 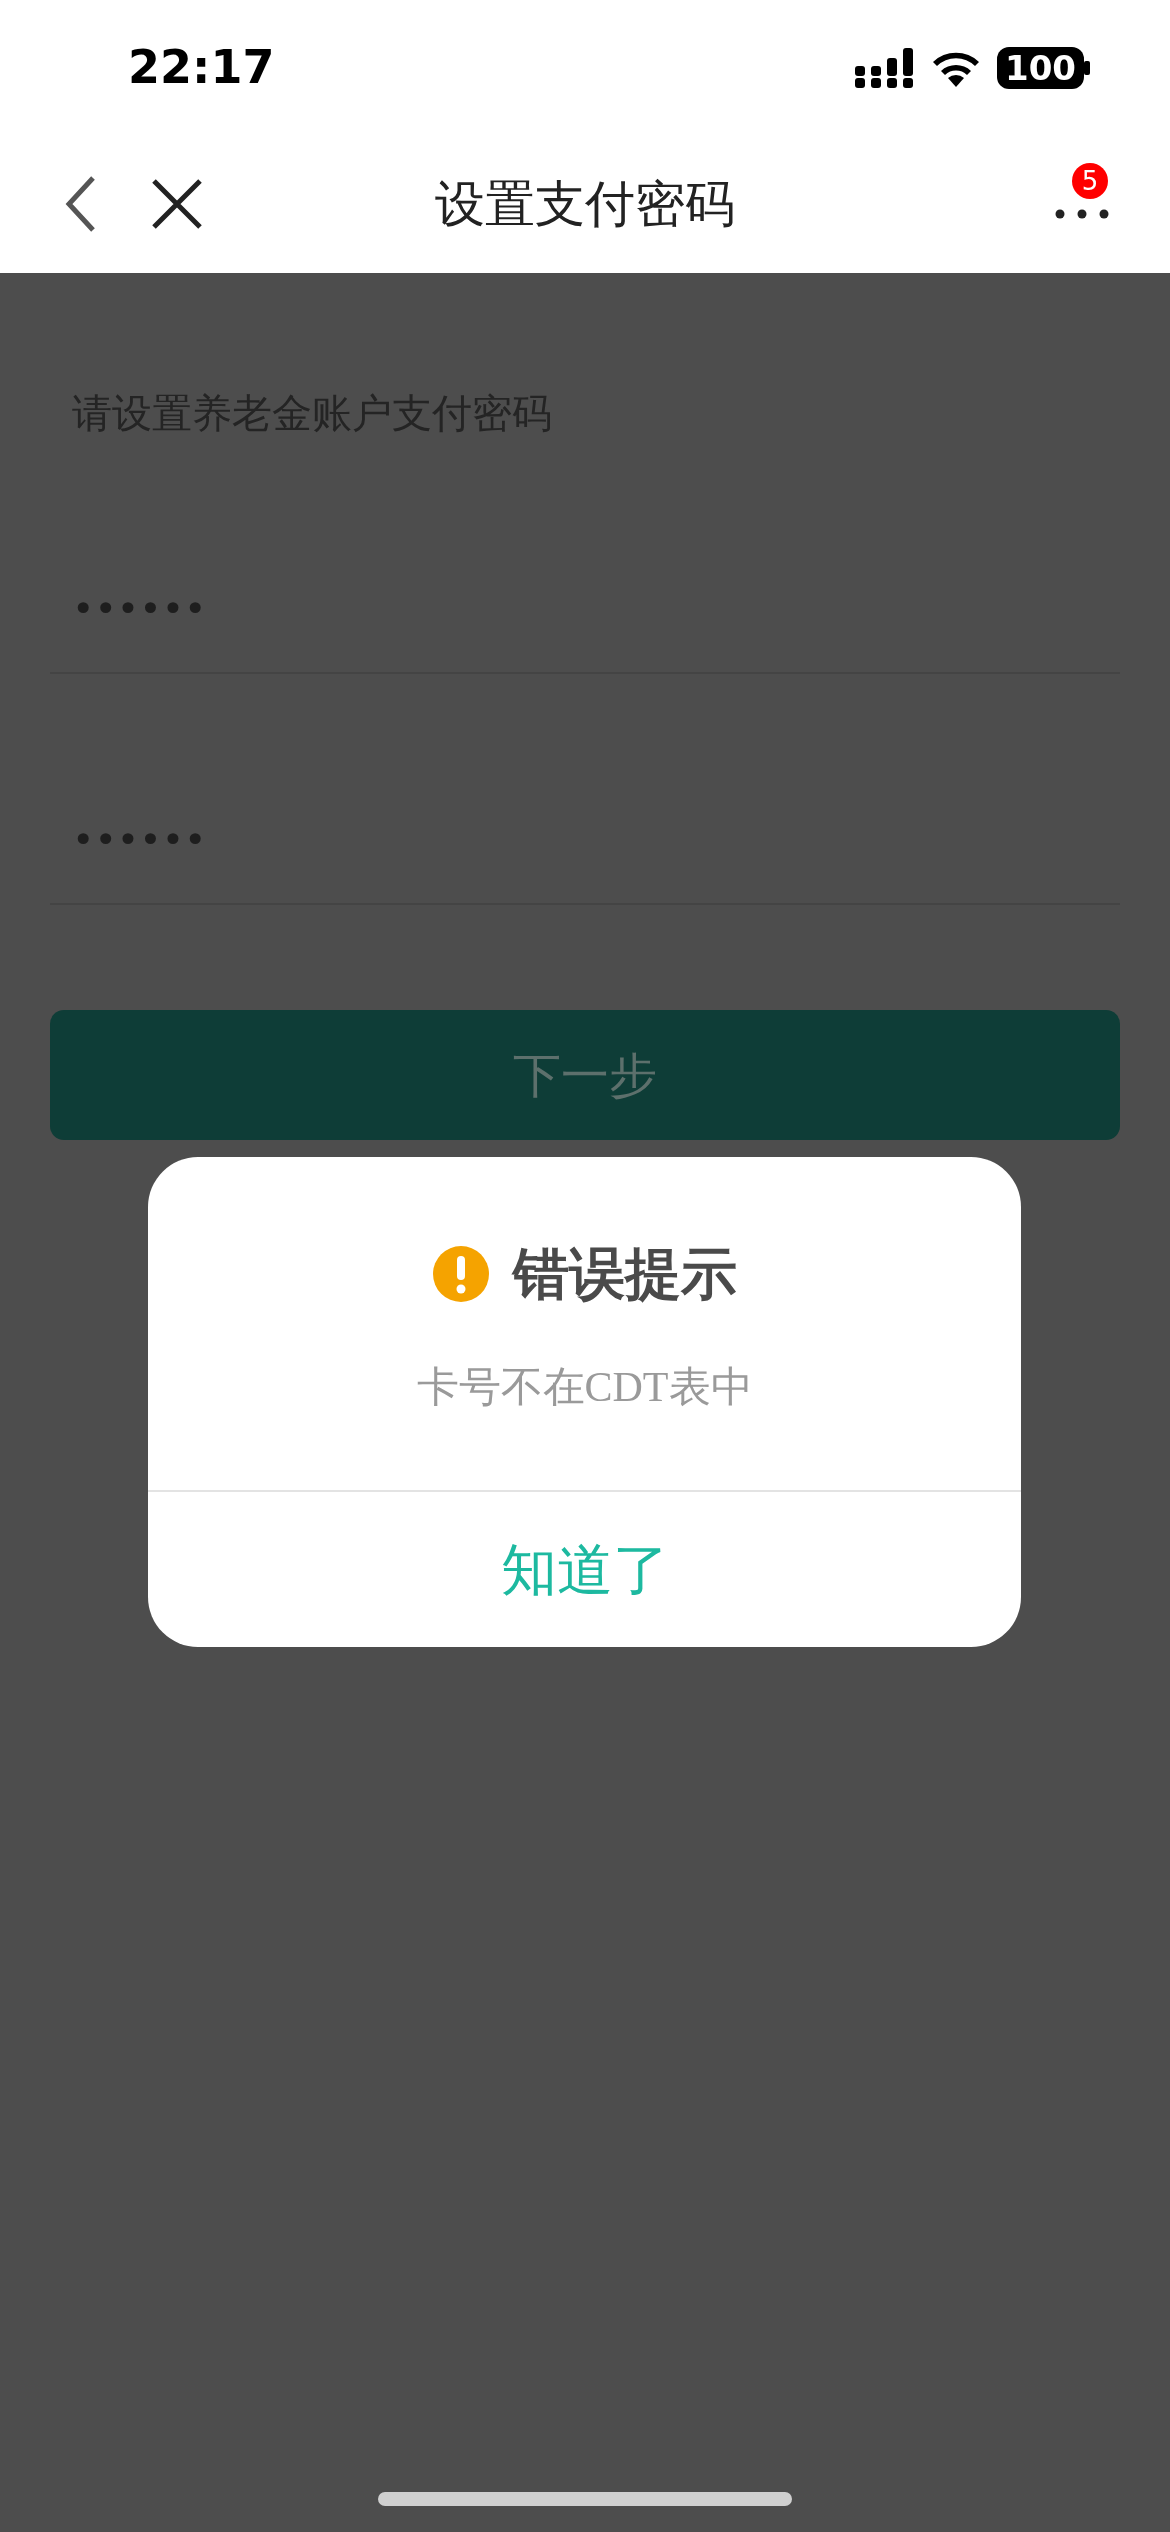 What do you see at coordinates (201, 67) in the screenshot?
I see `status-time: 22:17` at bounding box center [201, 67].